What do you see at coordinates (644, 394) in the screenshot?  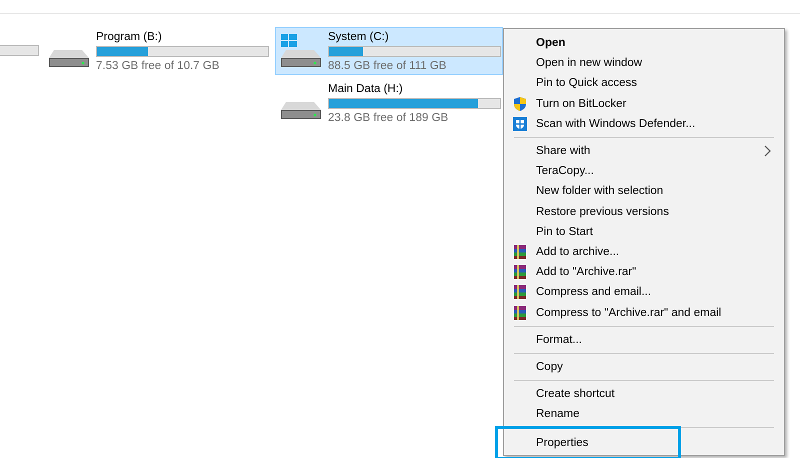 I see `menu-item: Create shortcut` at bounding box center [644, 394].